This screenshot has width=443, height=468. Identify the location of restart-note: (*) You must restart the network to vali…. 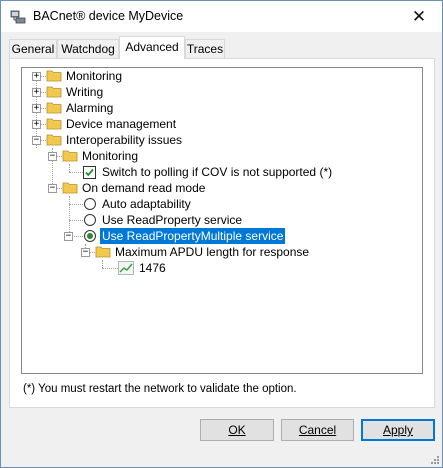
(160, 389).